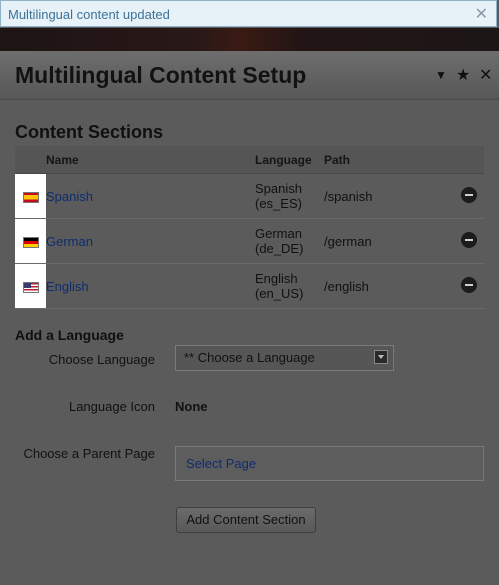 The image size is (499, 585). I want to click on parent-page-label: Choose a Parent Page, so click(89, 453).